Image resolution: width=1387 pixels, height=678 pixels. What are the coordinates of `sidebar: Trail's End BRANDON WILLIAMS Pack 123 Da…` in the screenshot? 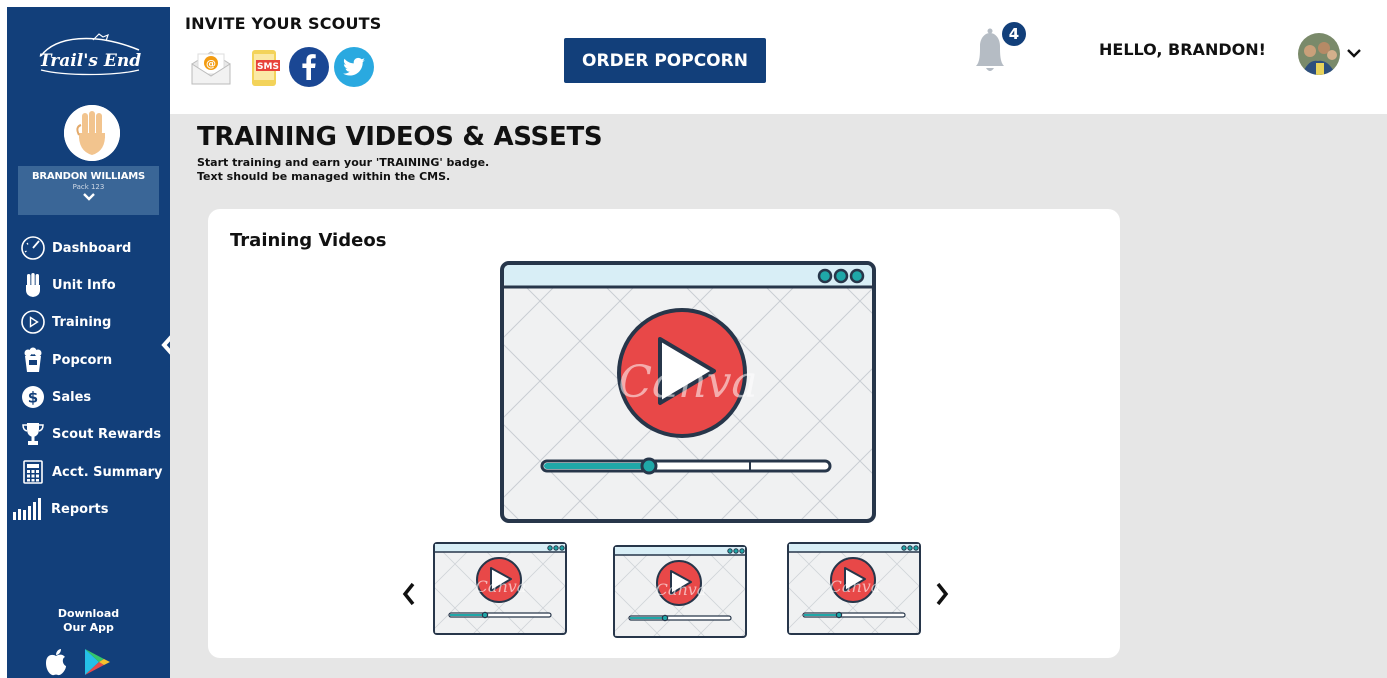 It's located at (88, 342).